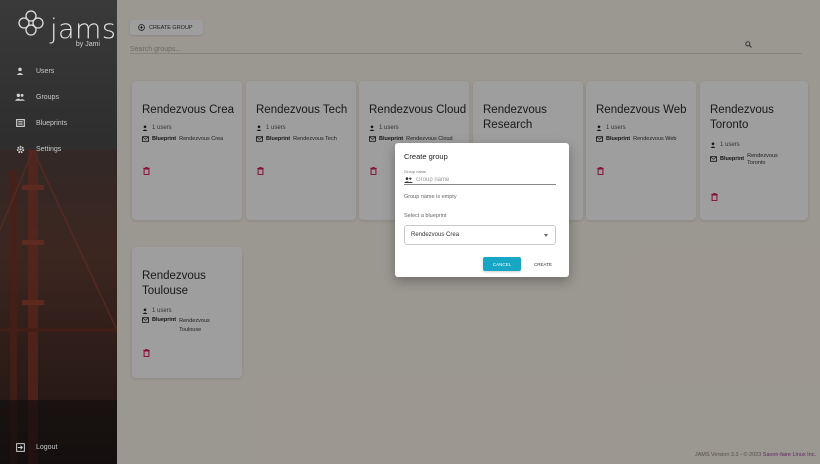 This screenshot has width=820, height=464. Describe the element at coordinates (20, 71) in the screenshot. I see `user-icon` at that location.